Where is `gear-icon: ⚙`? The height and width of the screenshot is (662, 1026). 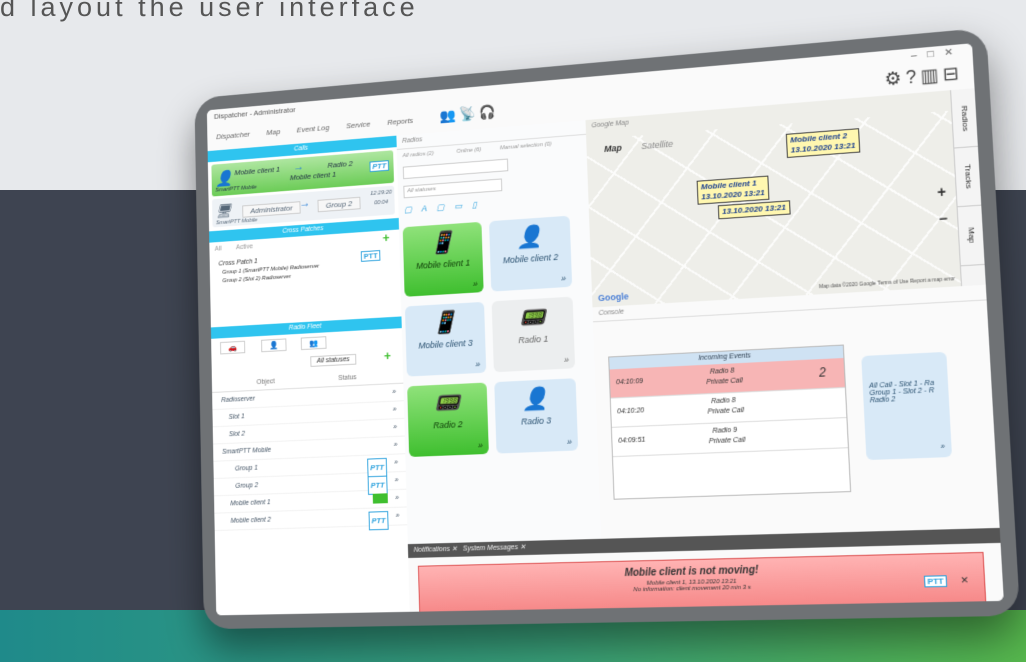 gear-icon: ⚙ is located at coordinates (895, 78).